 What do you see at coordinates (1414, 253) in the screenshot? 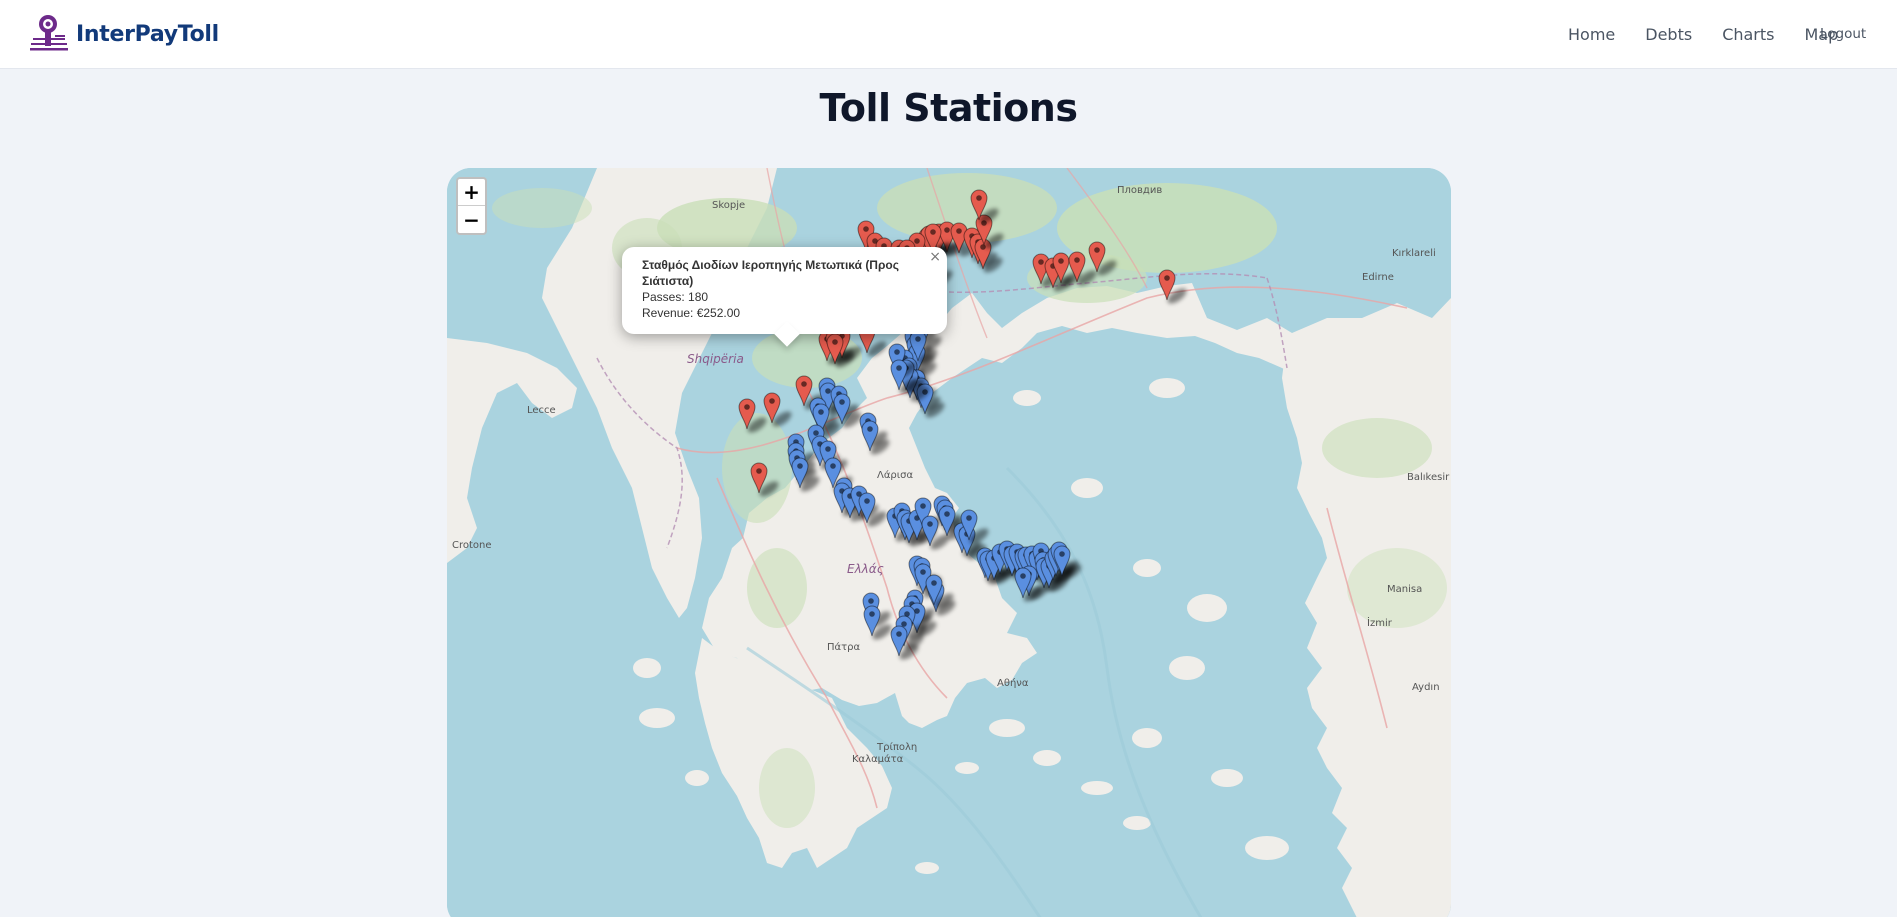
I see `label-kirklareli: Kırklareli` at bounding box center [1414, 253].